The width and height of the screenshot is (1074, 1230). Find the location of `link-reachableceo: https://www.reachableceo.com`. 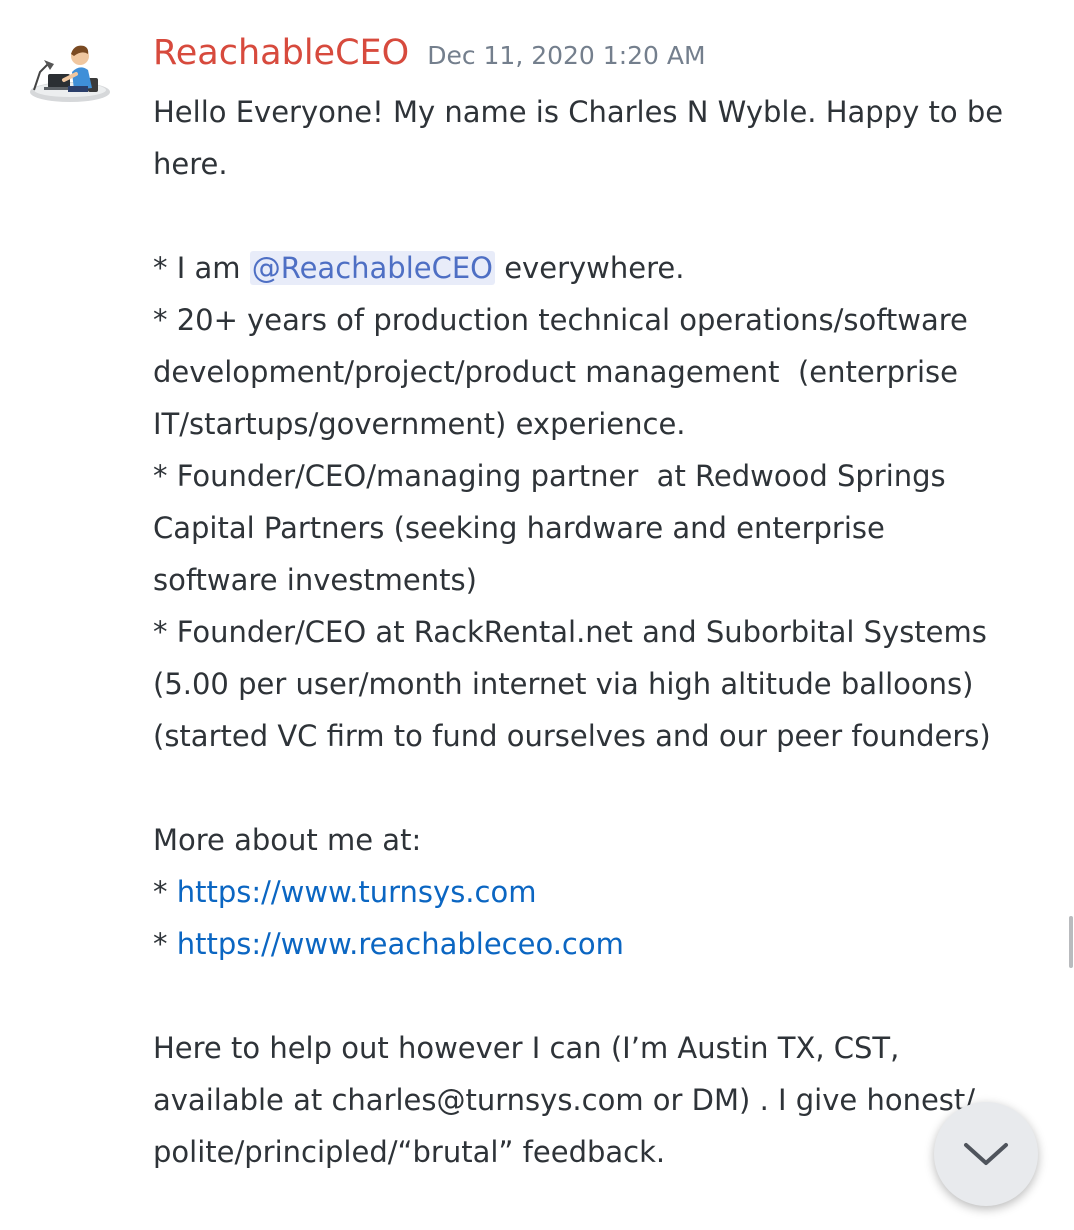

link-reachableceo: https://www.reachableceo.com is located at coordinates (400, 944).